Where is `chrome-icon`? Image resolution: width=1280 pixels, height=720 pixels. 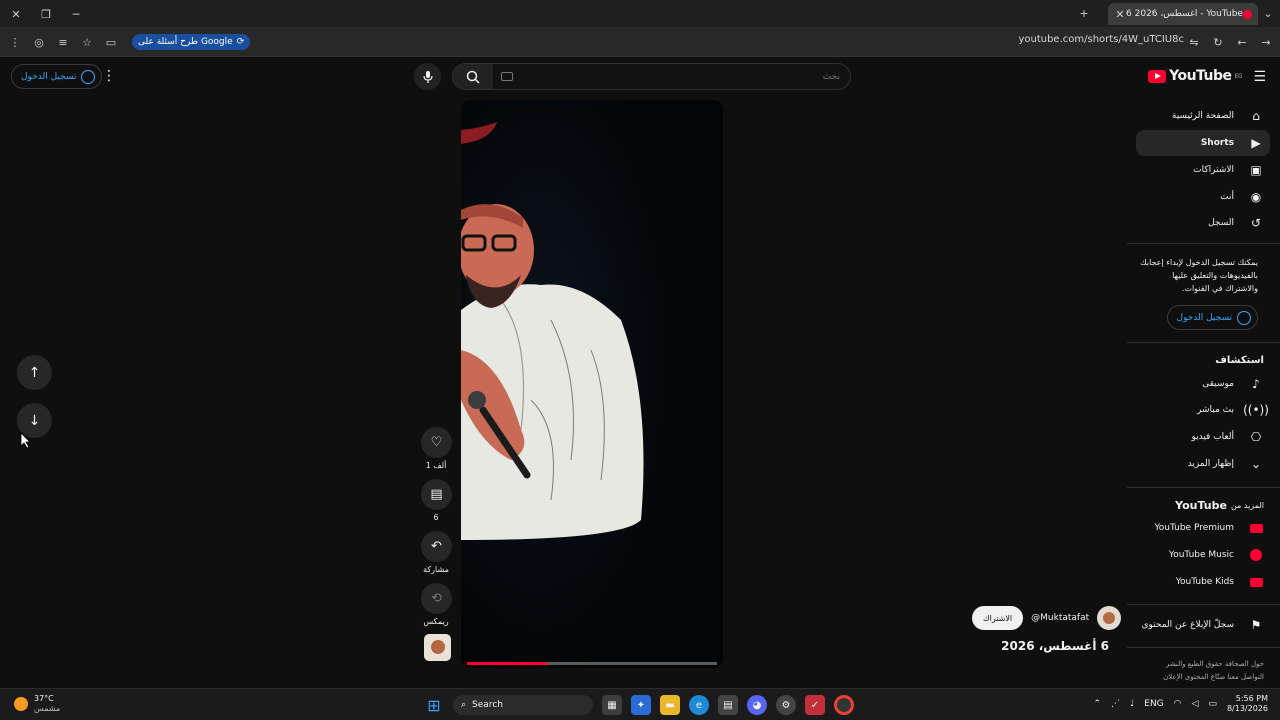 chrome-icon is located at coordinates (844, 705).